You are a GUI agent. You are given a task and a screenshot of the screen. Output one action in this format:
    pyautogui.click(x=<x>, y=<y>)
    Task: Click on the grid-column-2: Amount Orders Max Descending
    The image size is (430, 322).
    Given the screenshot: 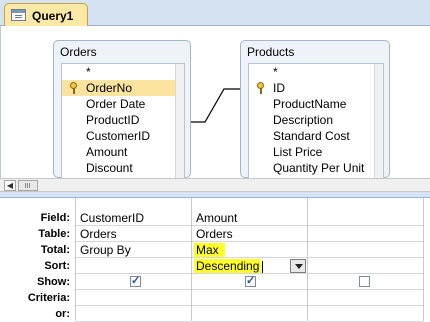 What is the action you would take?
    pyautogui.click(x=249, y=260)
    